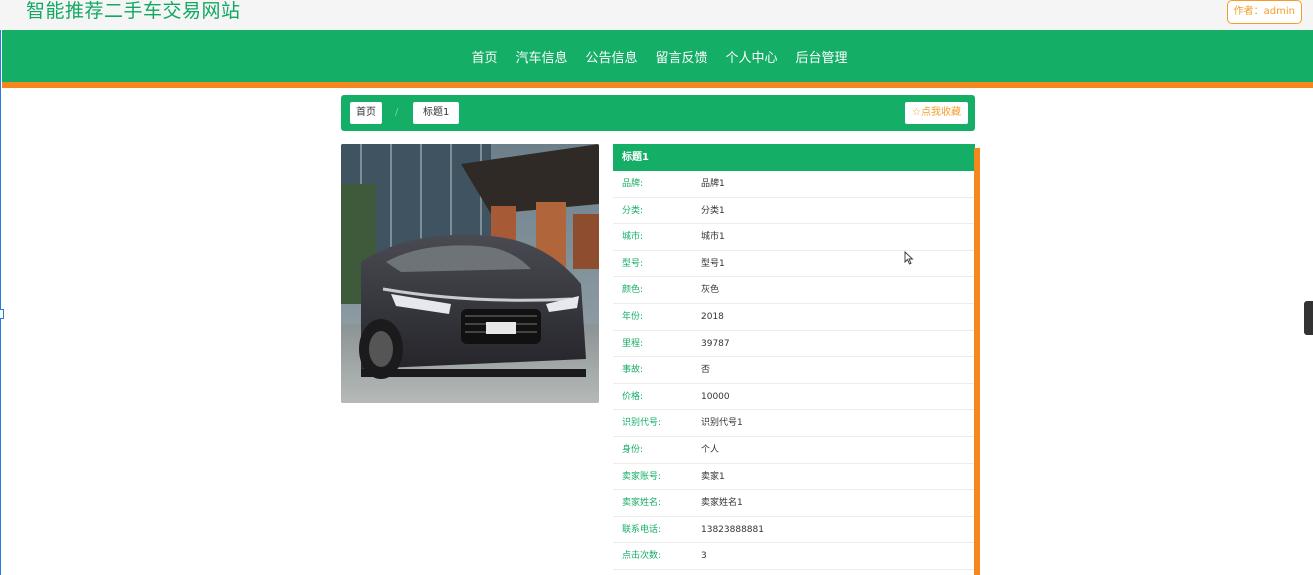  Describe the element at coordinates (710, 290) in the screenshot. I see `field-value: 灰色` at that location.